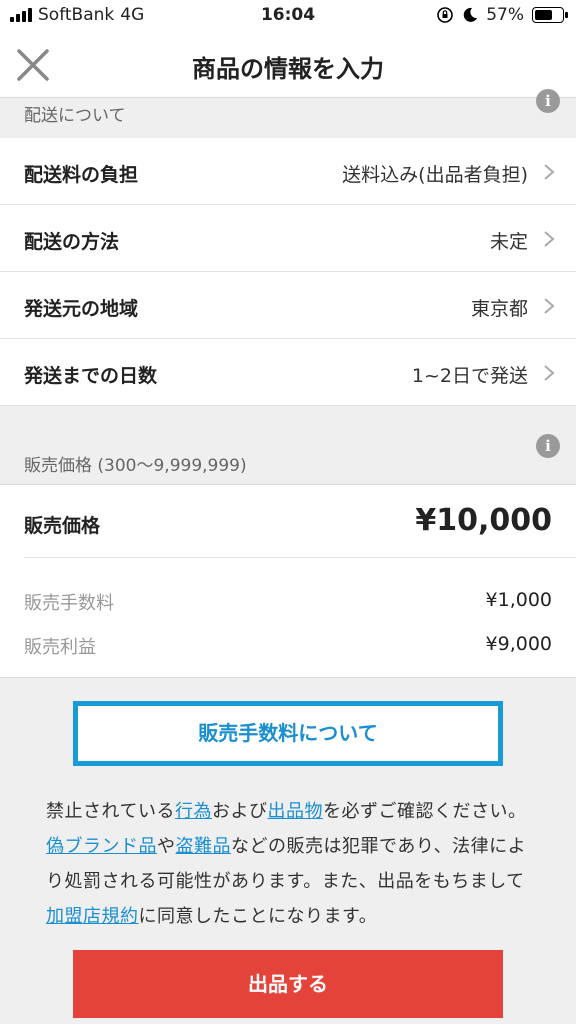 This screenshot has width=576, height=1024. What do you see at coordinates (508, 242) in the screenshot?
I see `shipping-method-value: 未定` at bounding box center [508, 242].